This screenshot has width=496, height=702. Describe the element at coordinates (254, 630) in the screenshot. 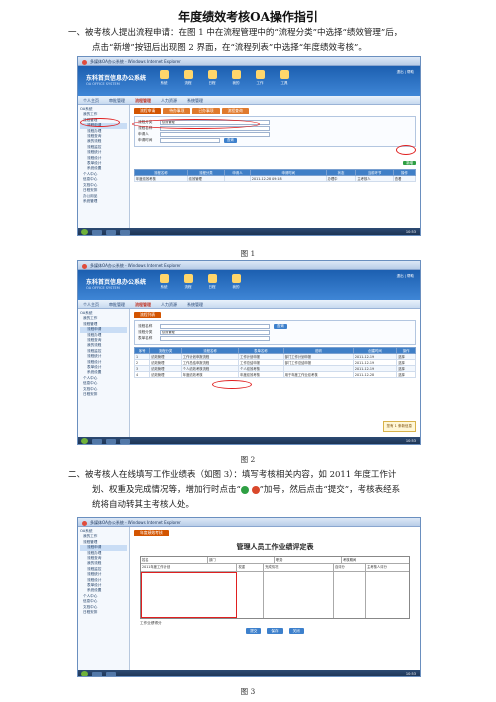

I see `submit-button: 提交` at that location.